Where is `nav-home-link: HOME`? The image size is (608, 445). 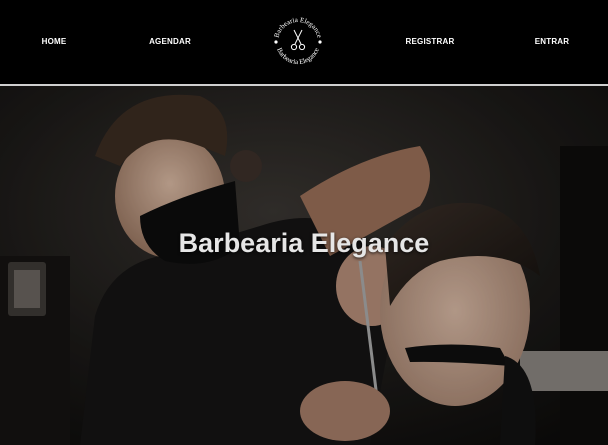 nav-home-link: HOME is located at coordinates (54, 41).